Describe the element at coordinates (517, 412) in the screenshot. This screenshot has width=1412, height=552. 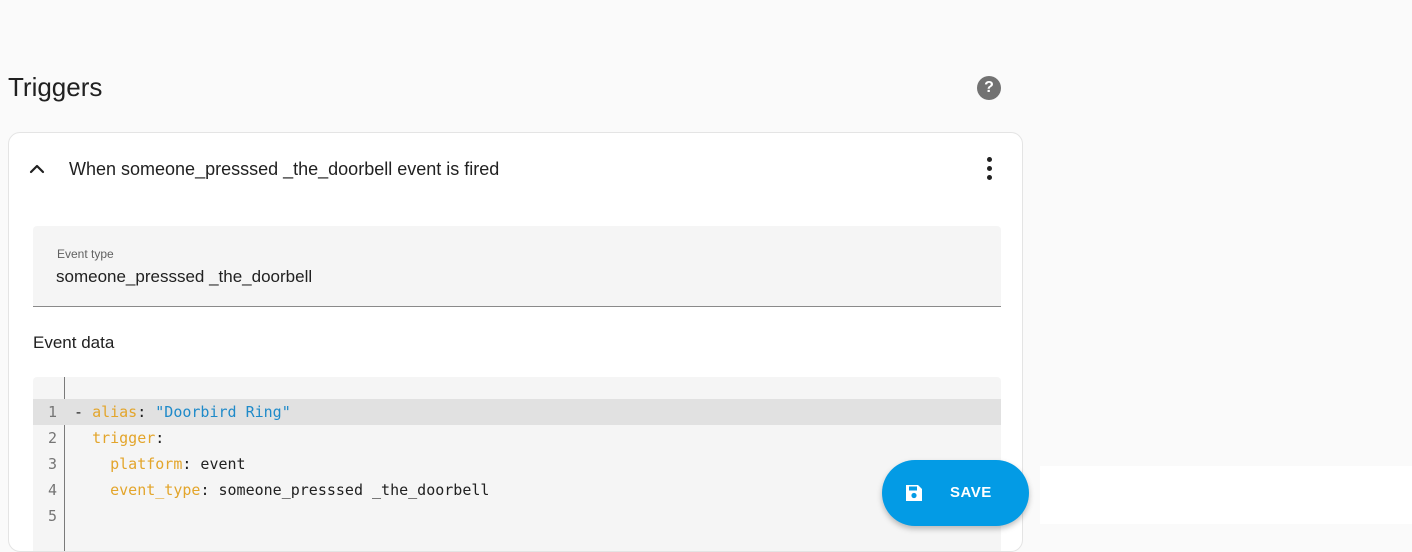
I see `code-line: 1- alias: "Doorbird Ring"` at that location.